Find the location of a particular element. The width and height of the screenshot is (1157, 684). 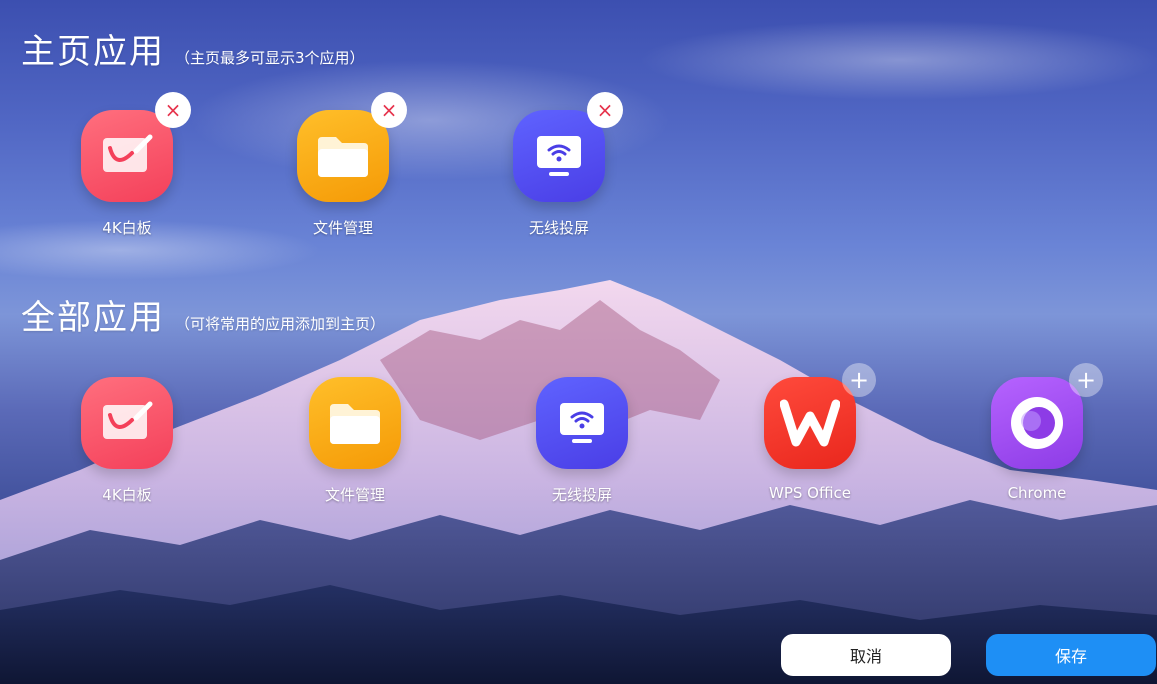

cancel-button: 取消 is located at coordinates (866, 655).